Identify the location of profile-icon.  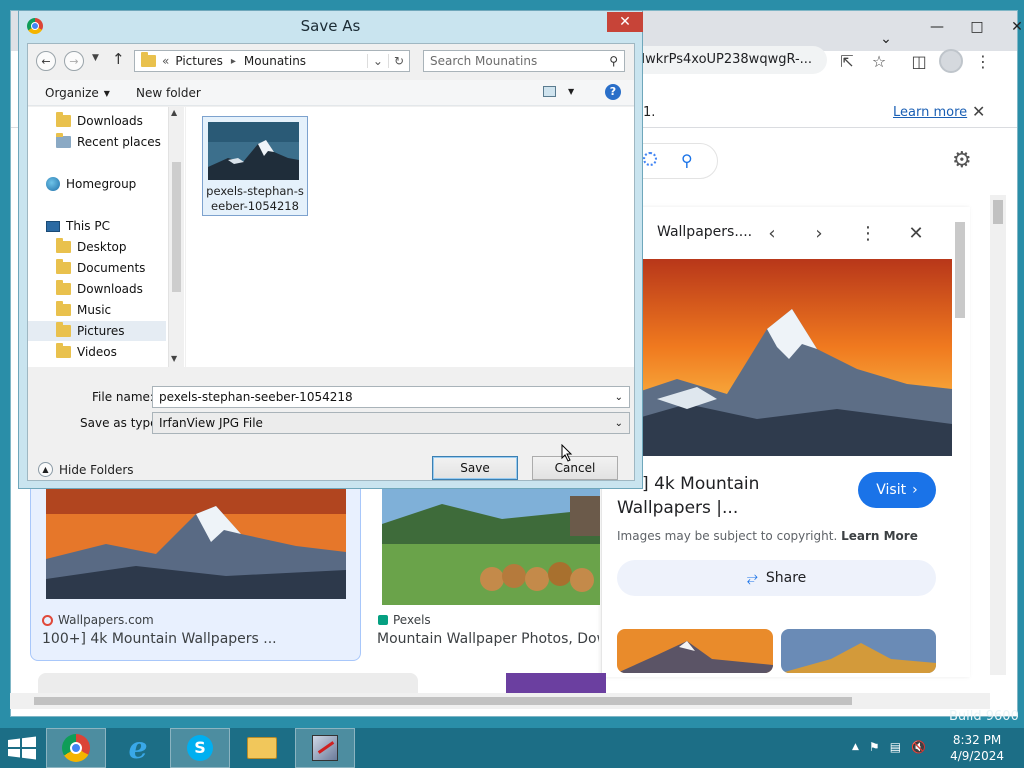
(951, 61).